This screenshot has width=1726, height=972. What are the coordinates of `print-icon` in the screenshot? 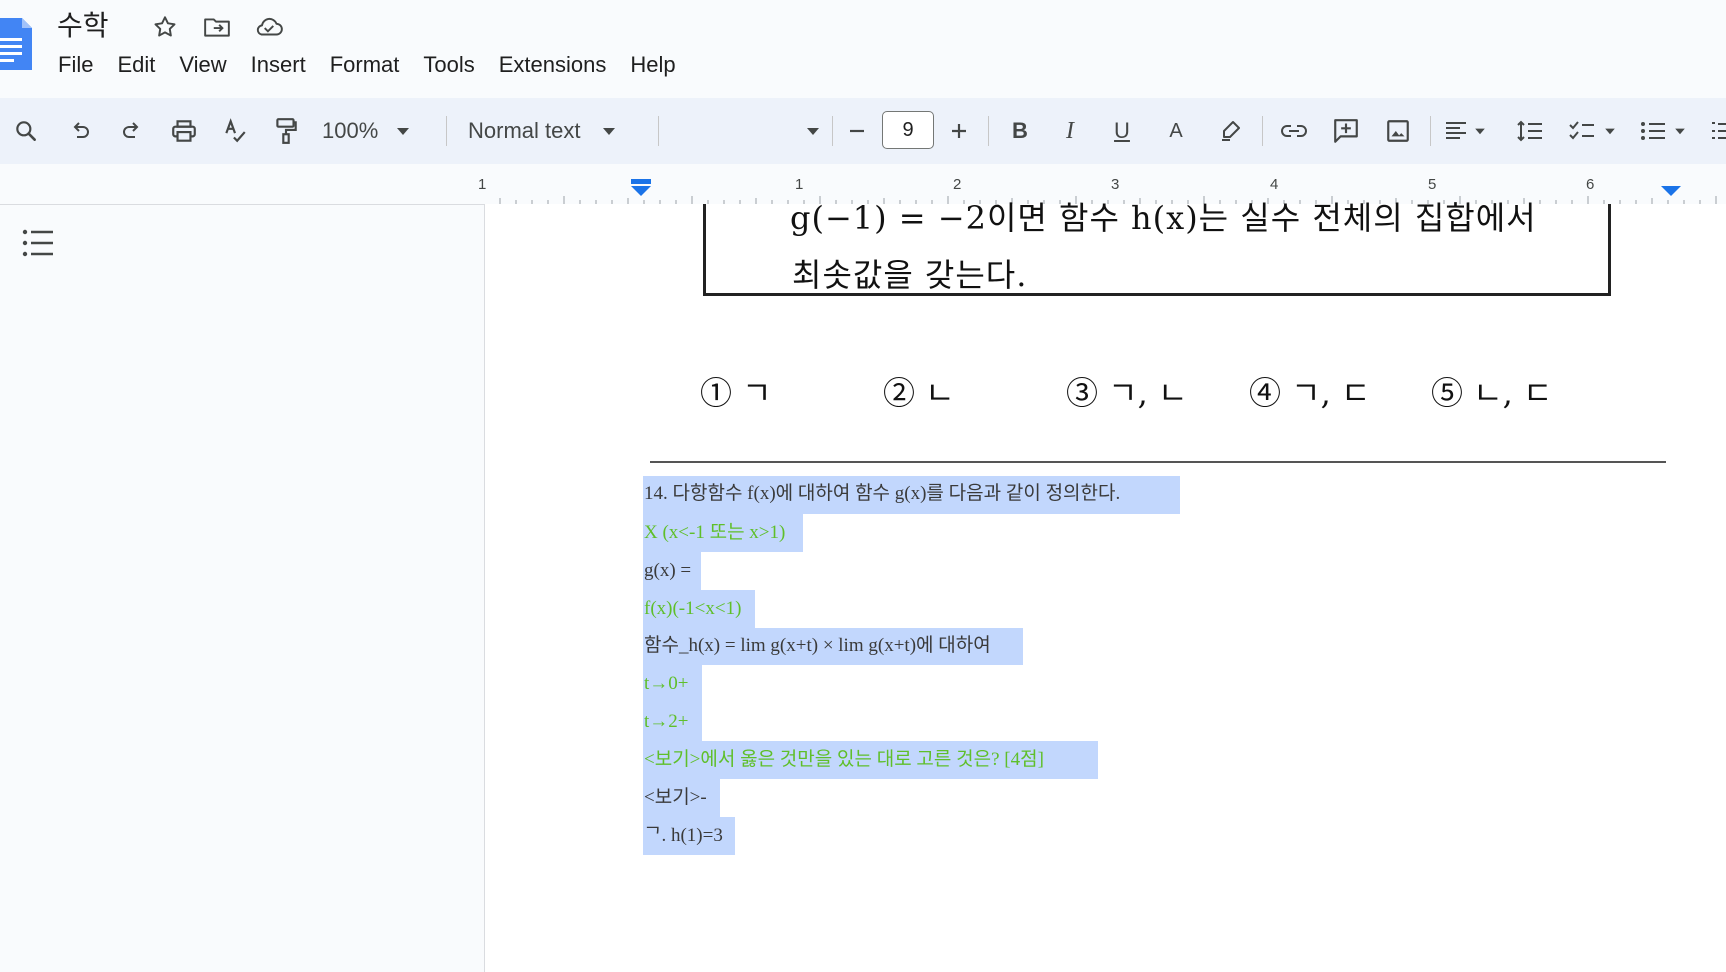 It's located at (184, 131).